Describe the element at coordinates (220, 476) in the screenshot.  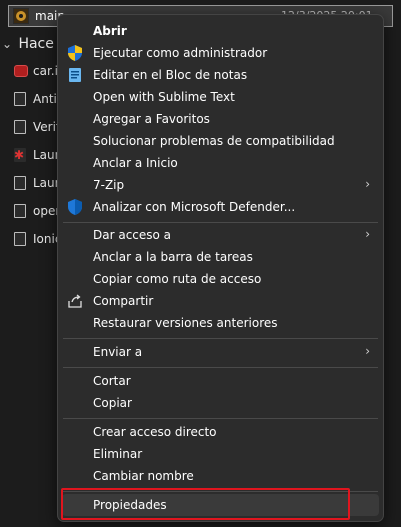
I see `menu-item-rename: Cambiar nombre` at that location.